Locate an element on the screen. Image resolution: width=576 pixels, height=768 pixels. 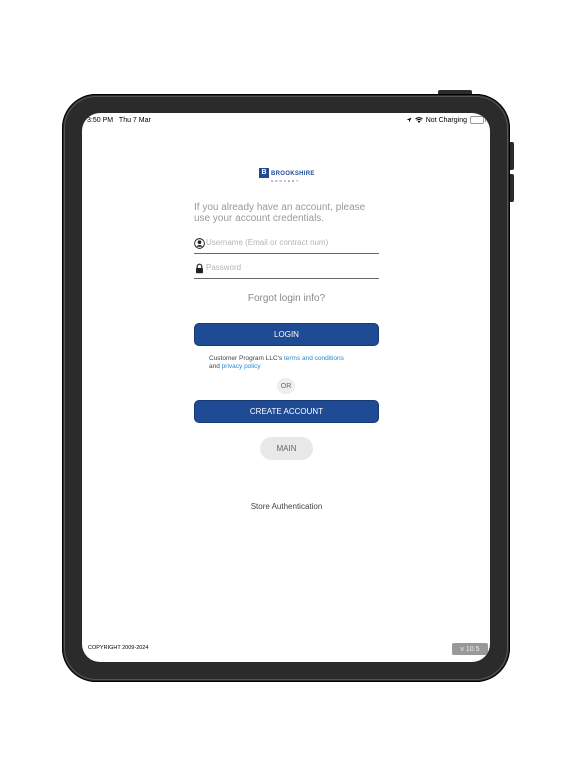
version-badge: v 10.5 is located at coordinates (470, 649).